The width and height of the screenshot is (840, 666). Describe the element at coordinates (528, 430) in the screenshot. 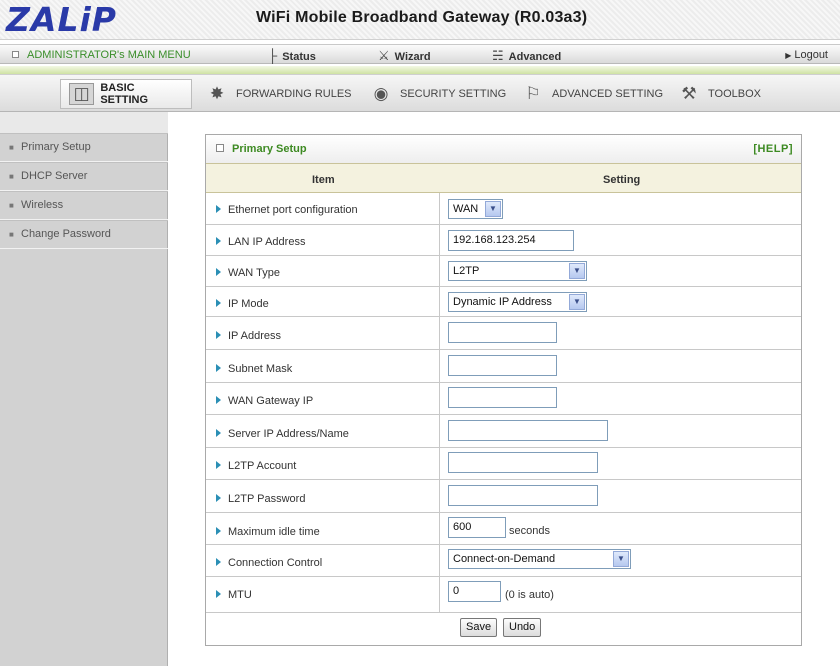

I see `server-ip-input` at that location.